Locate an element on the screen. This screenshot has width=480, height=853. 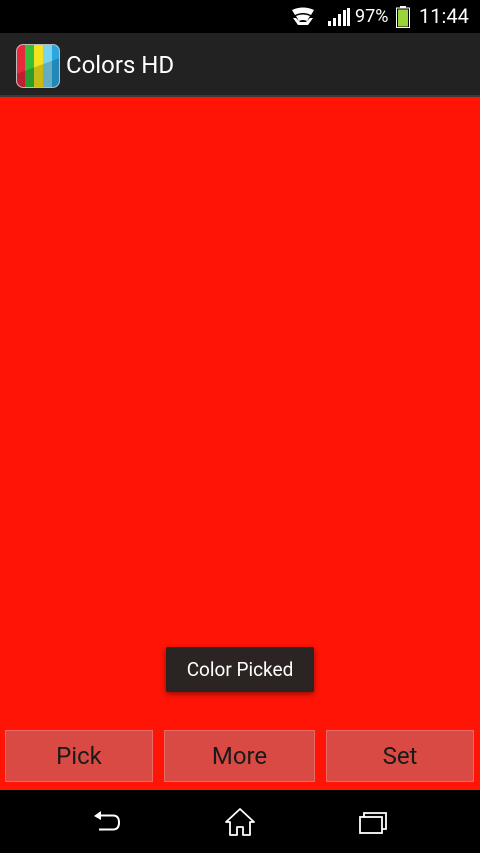
battery-icon is located at coordinates (403, 17).